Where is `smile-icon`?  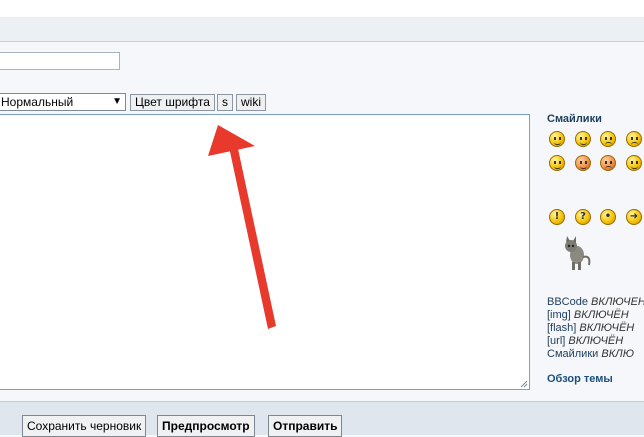 smile-icon is located at coordinates (557, 139).